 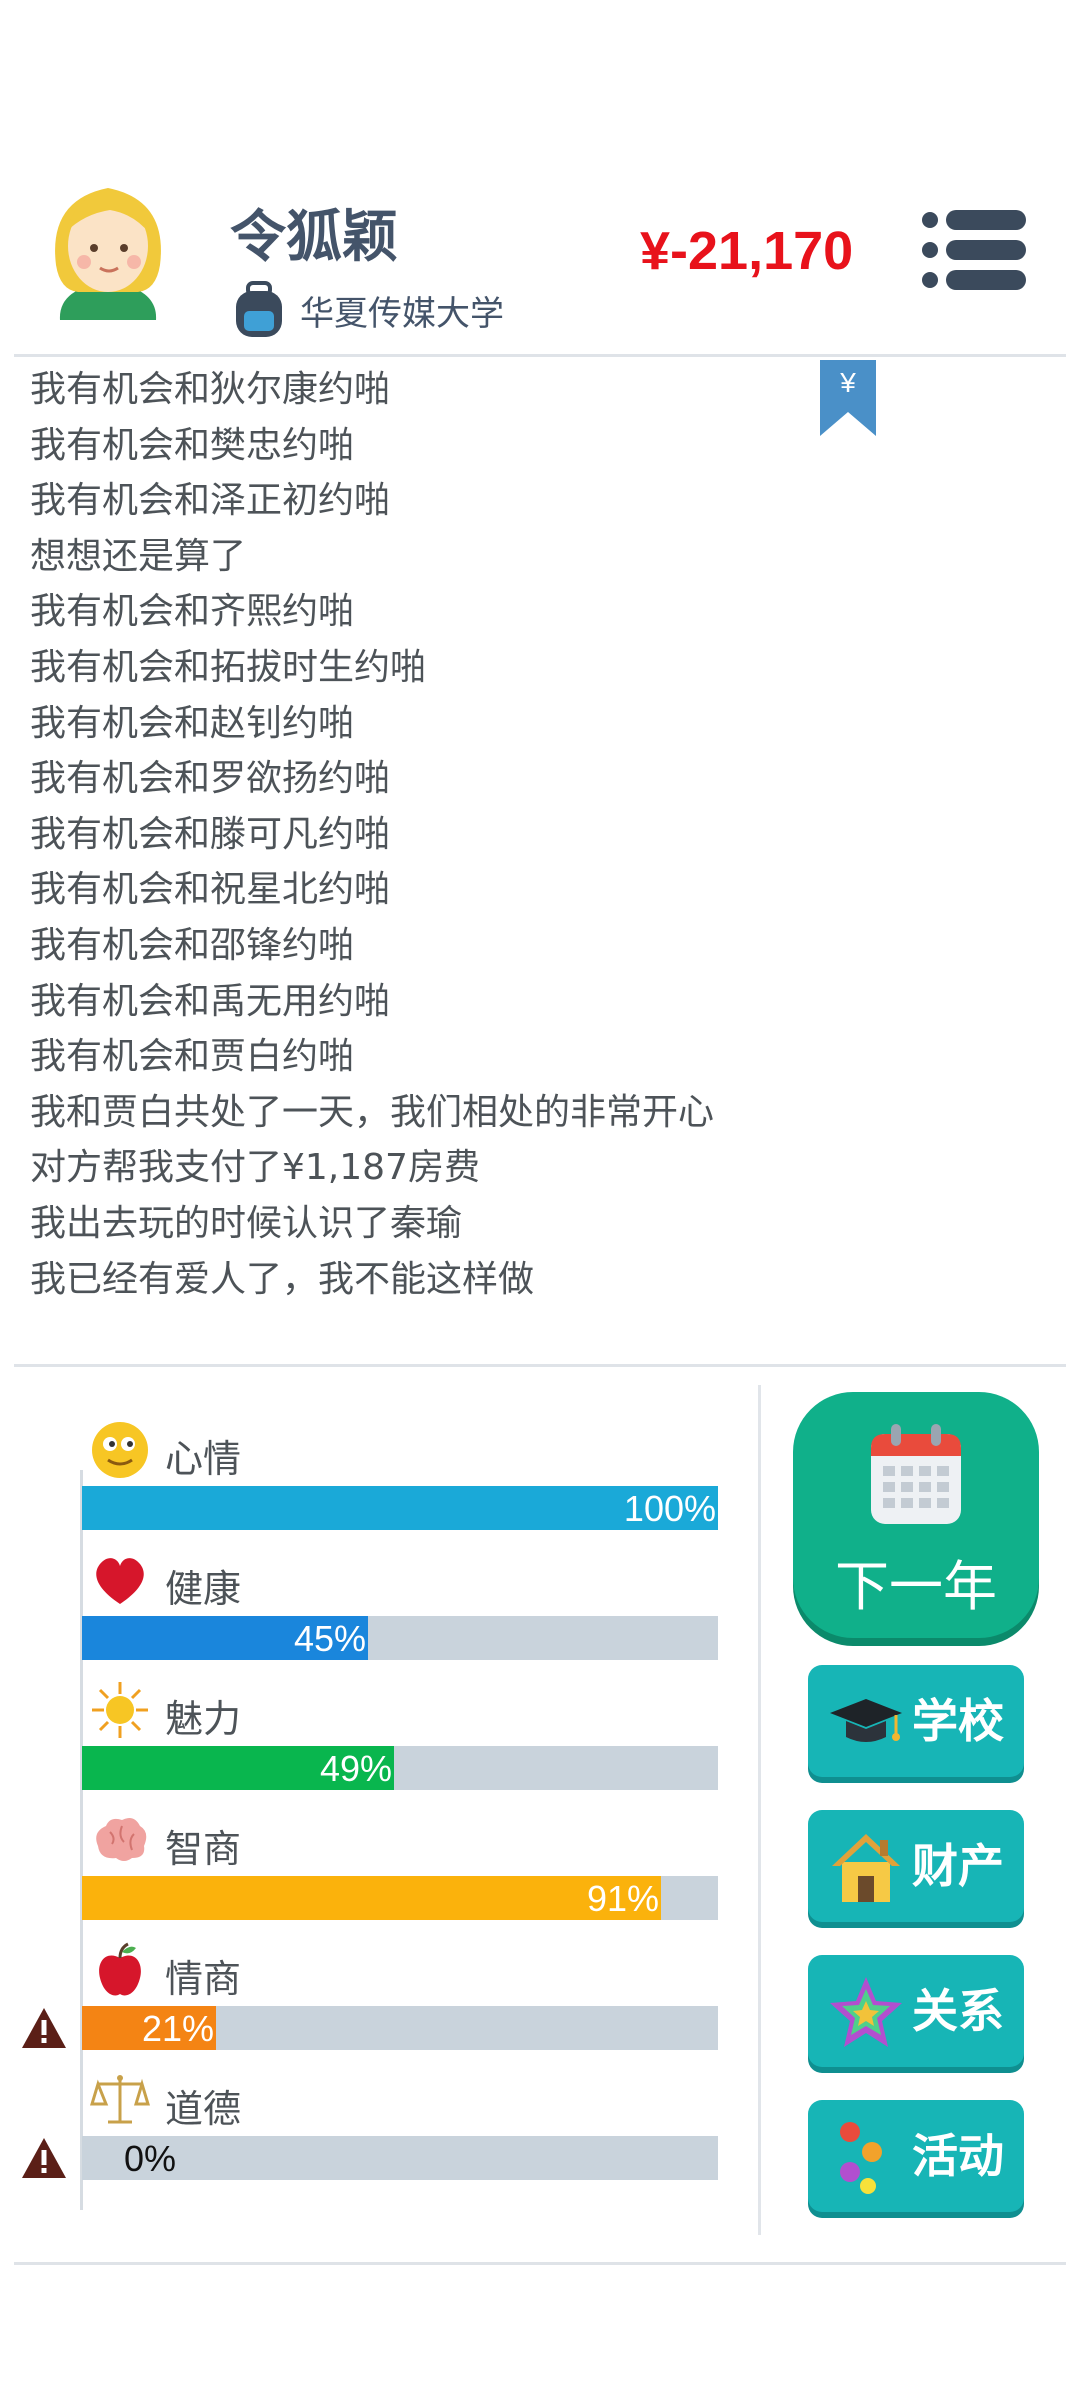 What do you see at coordinates (120, 1970) in the screenshot?
I see `apple-icon` at bounding box center [120, 1970].